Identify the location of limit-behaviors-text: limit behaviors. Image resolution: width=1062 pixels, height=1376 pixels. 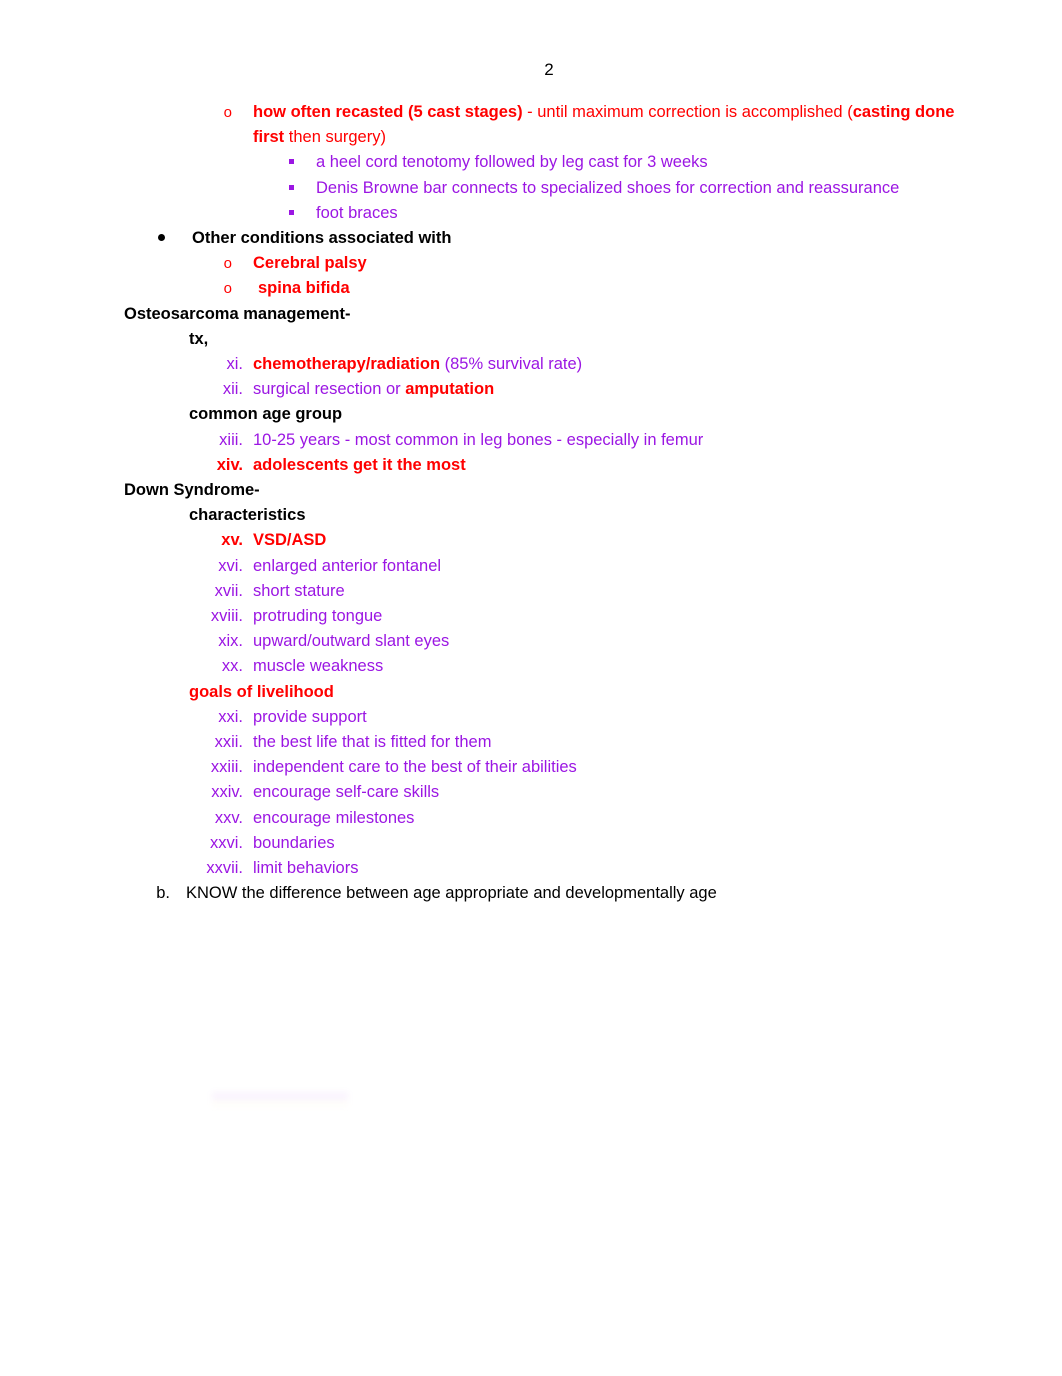
(306, 868).